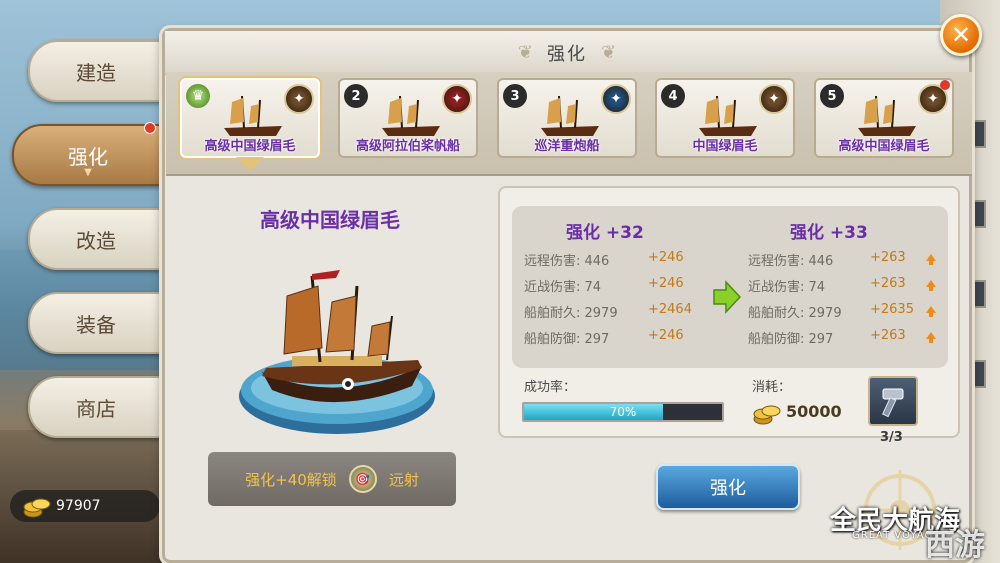 The height and width of the screenshot is (563, 1000). Describe the element at coordinates (670, 309) in the screenshot. I see `current-stat-gain: +2464` at that location.